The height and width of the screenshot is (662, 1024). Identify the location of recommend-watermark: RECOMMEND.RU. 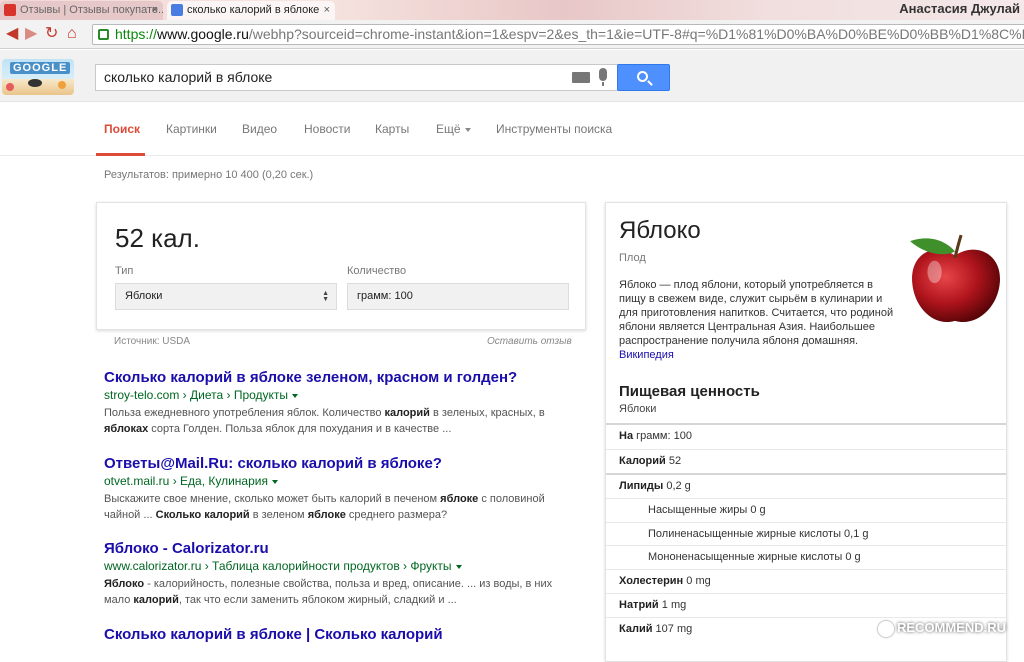
(942, 630).